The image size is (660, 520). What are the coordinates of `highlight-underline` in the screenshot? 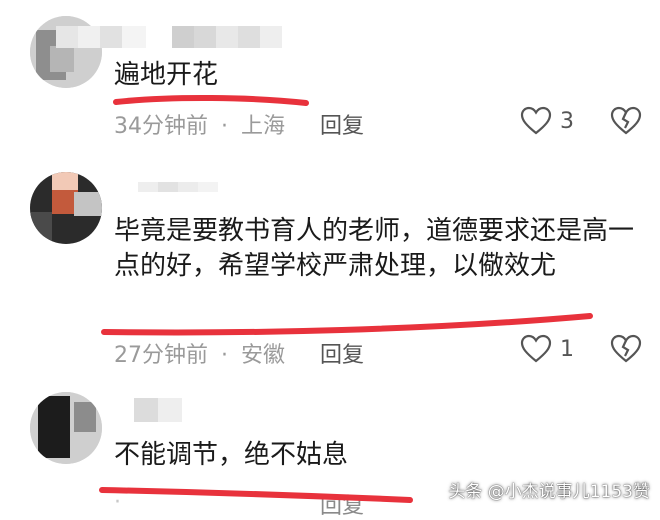 It's located at (256, 495).